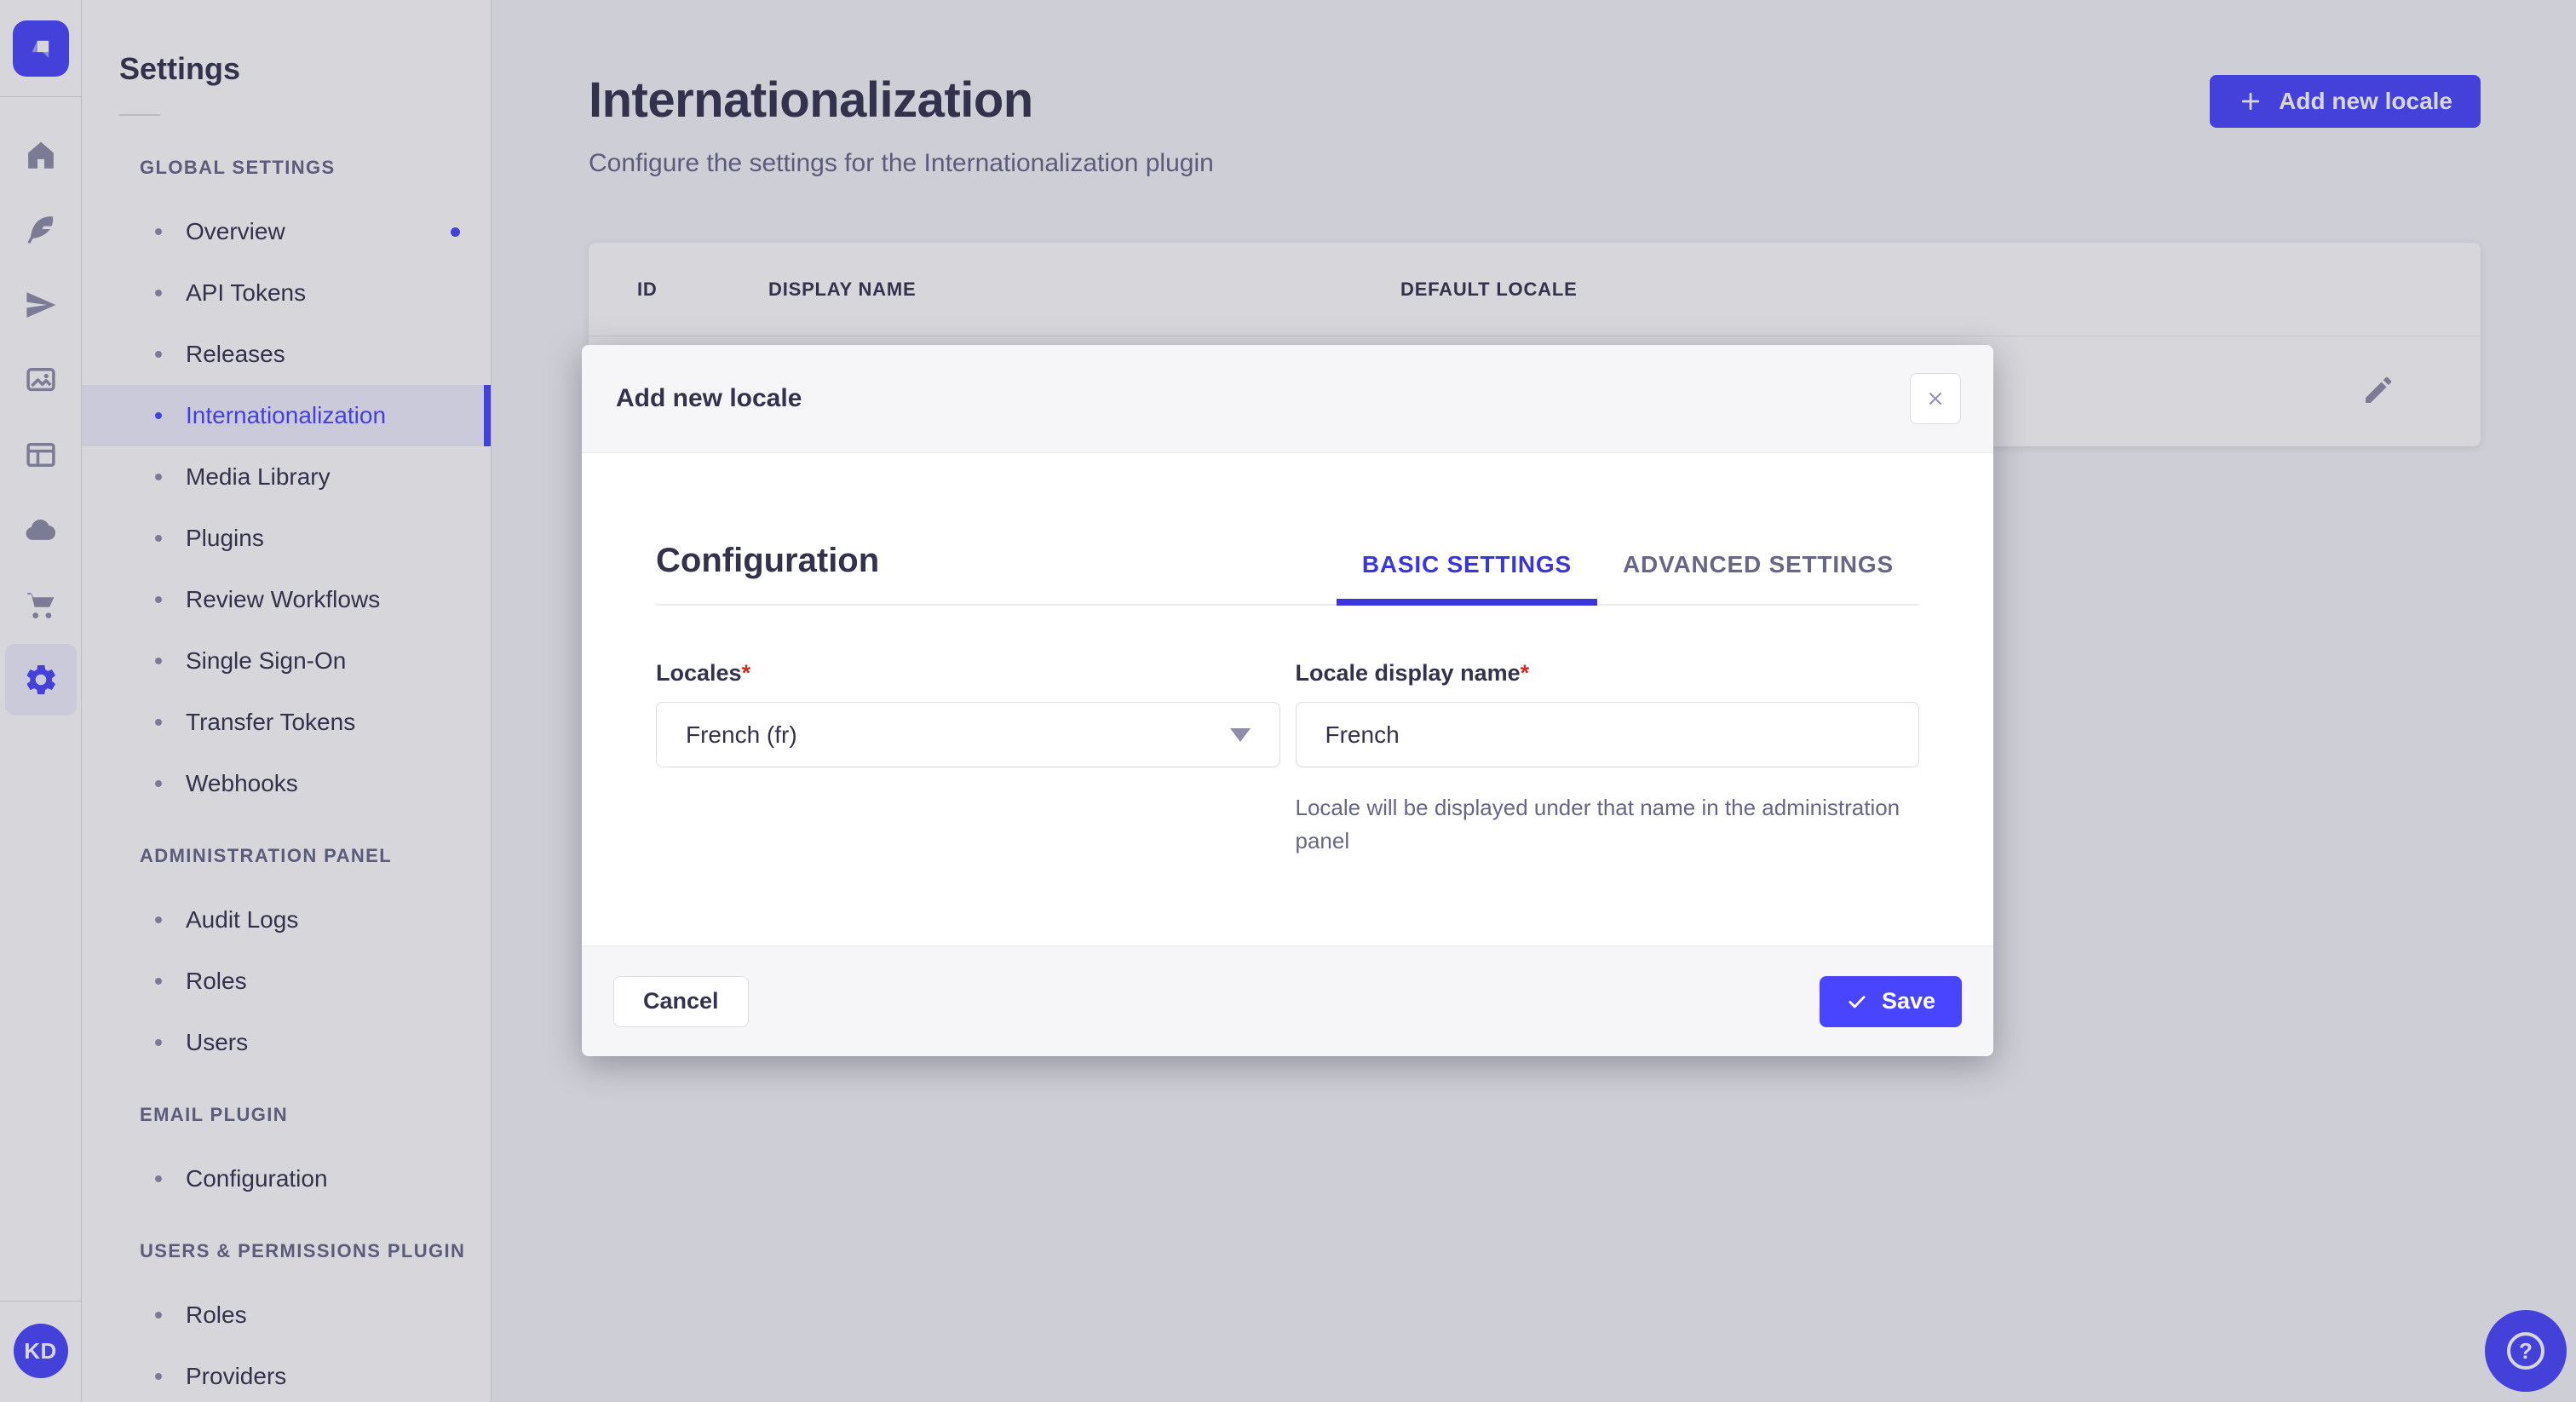  I want to click on configuration-title: Configuration, so click(768, 560).